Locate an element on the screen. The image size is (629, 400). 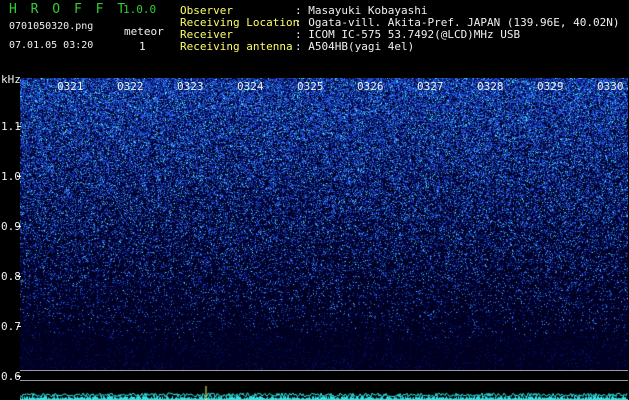
info-label-observer: Observer is located at coordinates (206, 10).